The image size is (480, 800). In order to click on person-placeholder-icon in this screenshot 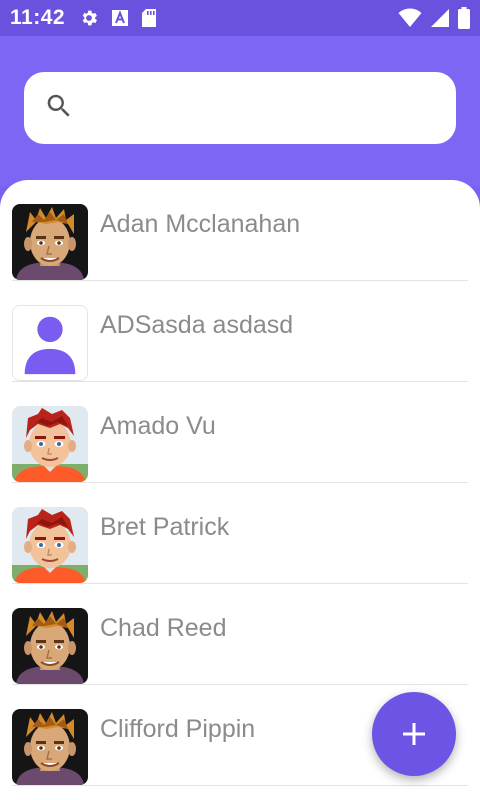, I will do `click(50, 343)`.